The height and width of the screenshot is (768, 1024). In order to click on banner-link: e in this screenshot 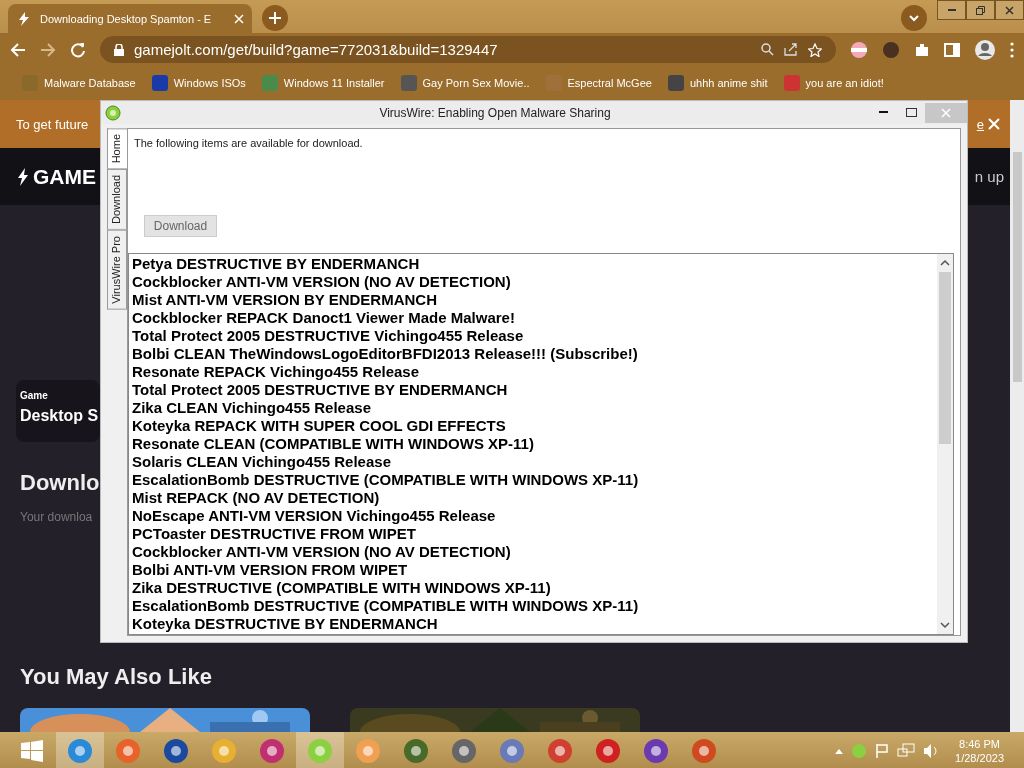, I will do `click(980, 124)`.